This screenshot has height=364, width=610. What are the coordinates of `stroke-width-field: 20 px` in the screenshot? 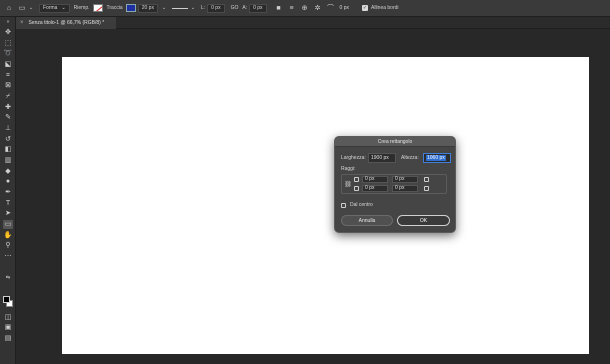 It's located at (147, 8).